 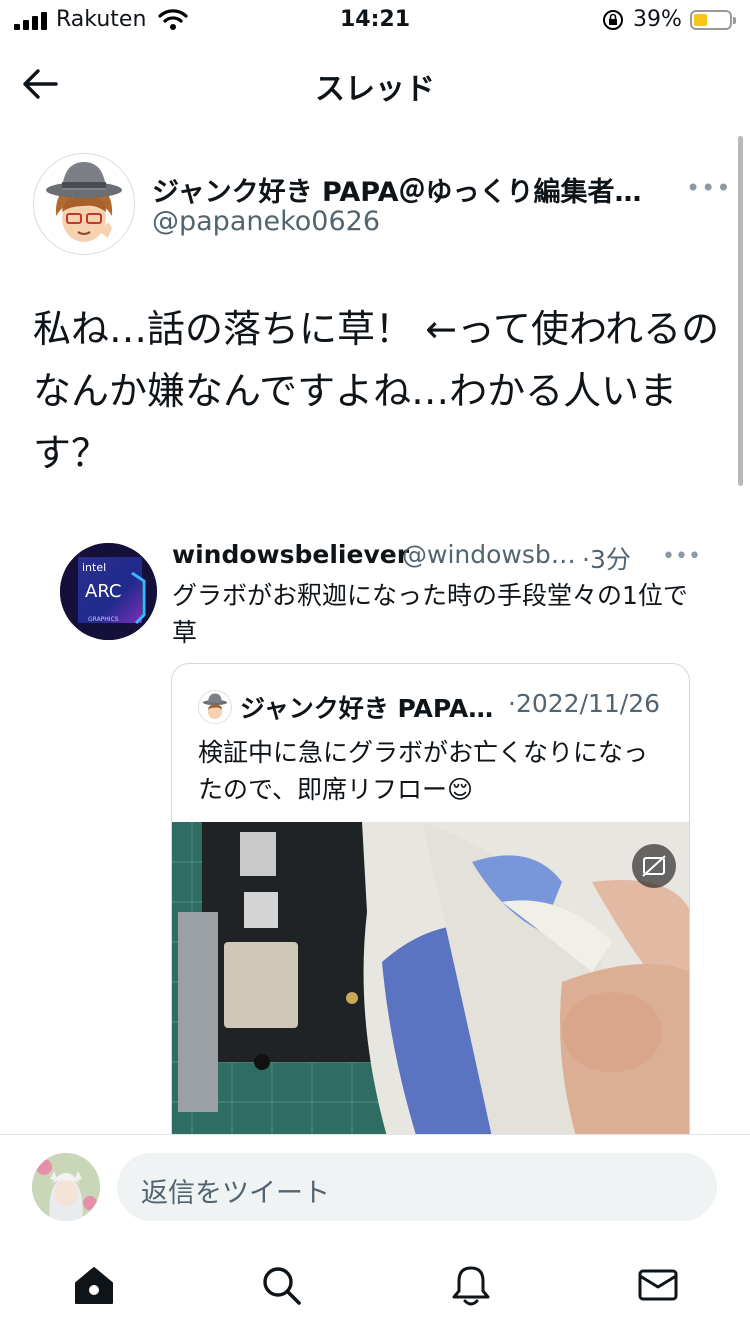 I want to click on search-icon, so click(x=281, y=1285).